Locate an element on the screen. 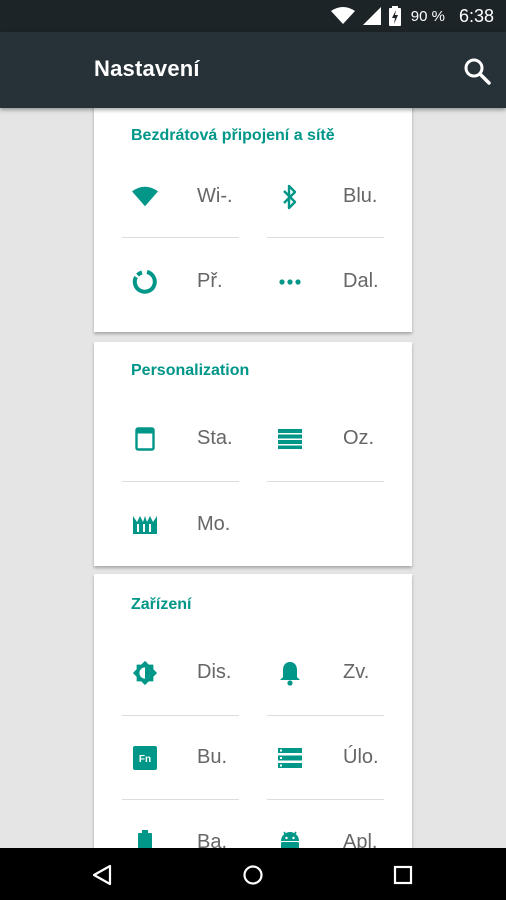 The width and height of the screenshot is (506, 900). svg-text: Fn is located at coordinates (145, 759).